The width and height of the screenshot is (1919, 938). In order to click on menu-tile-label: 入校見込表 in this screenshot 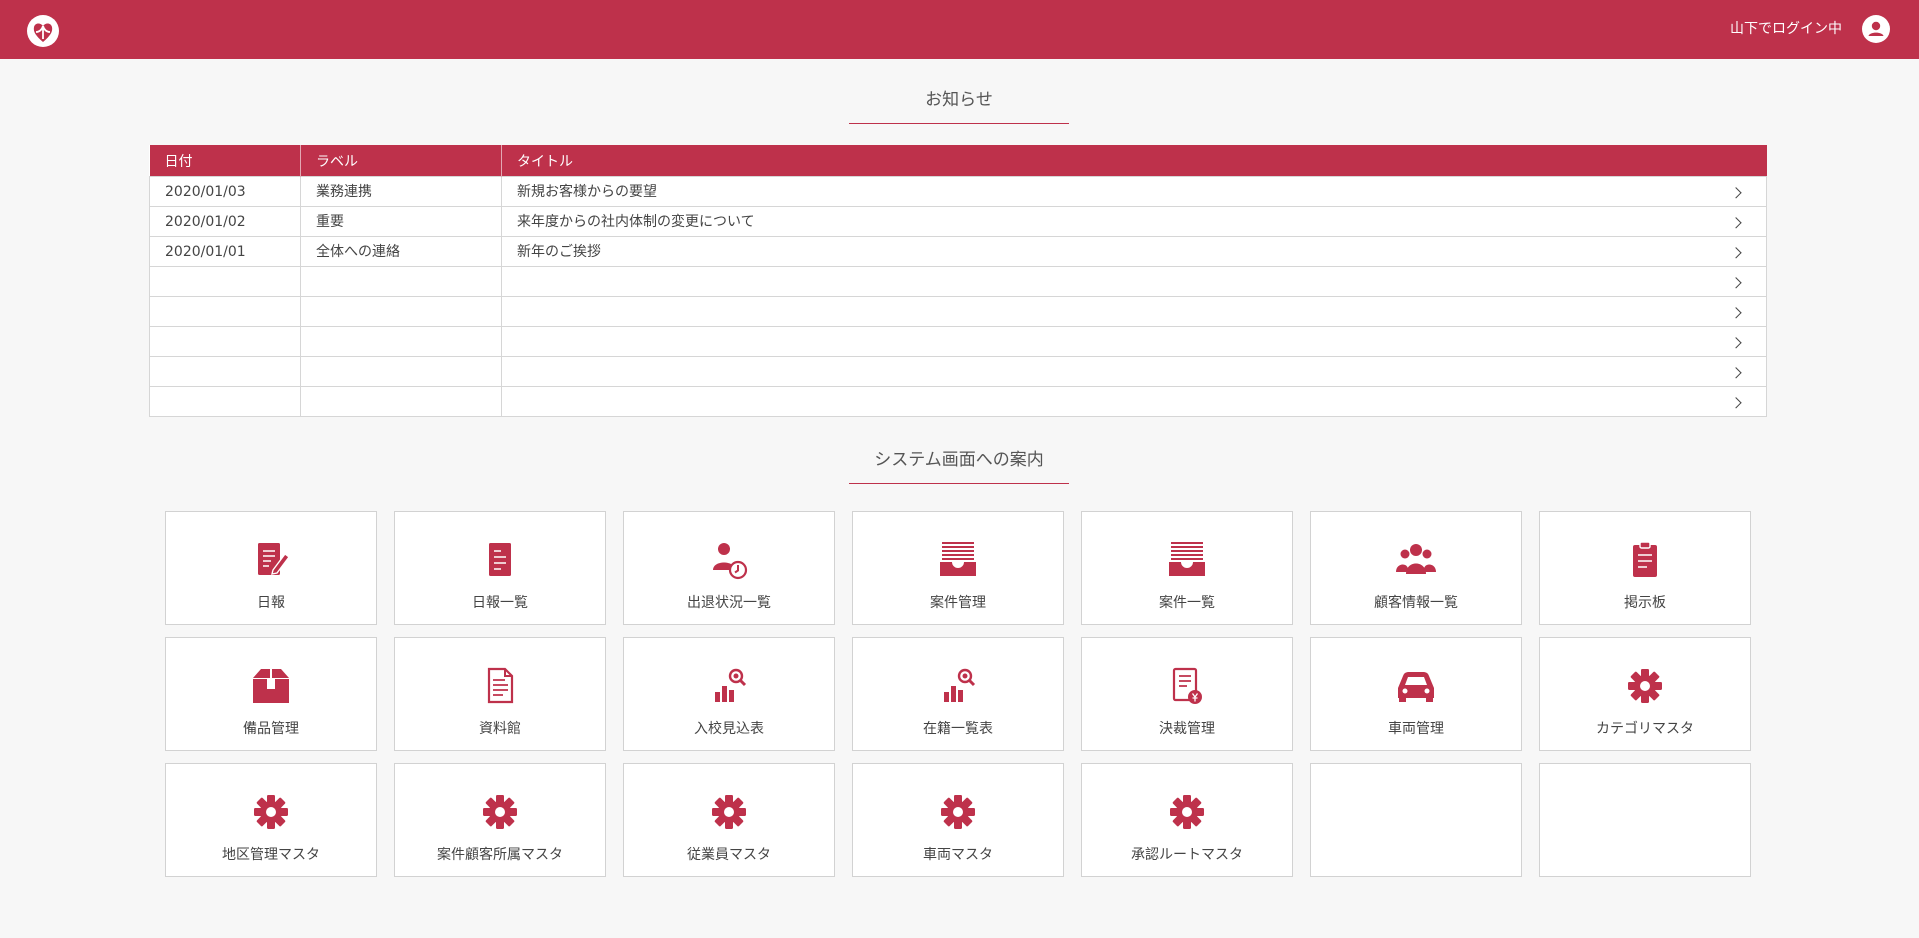, I will do `click(729, 729)`.